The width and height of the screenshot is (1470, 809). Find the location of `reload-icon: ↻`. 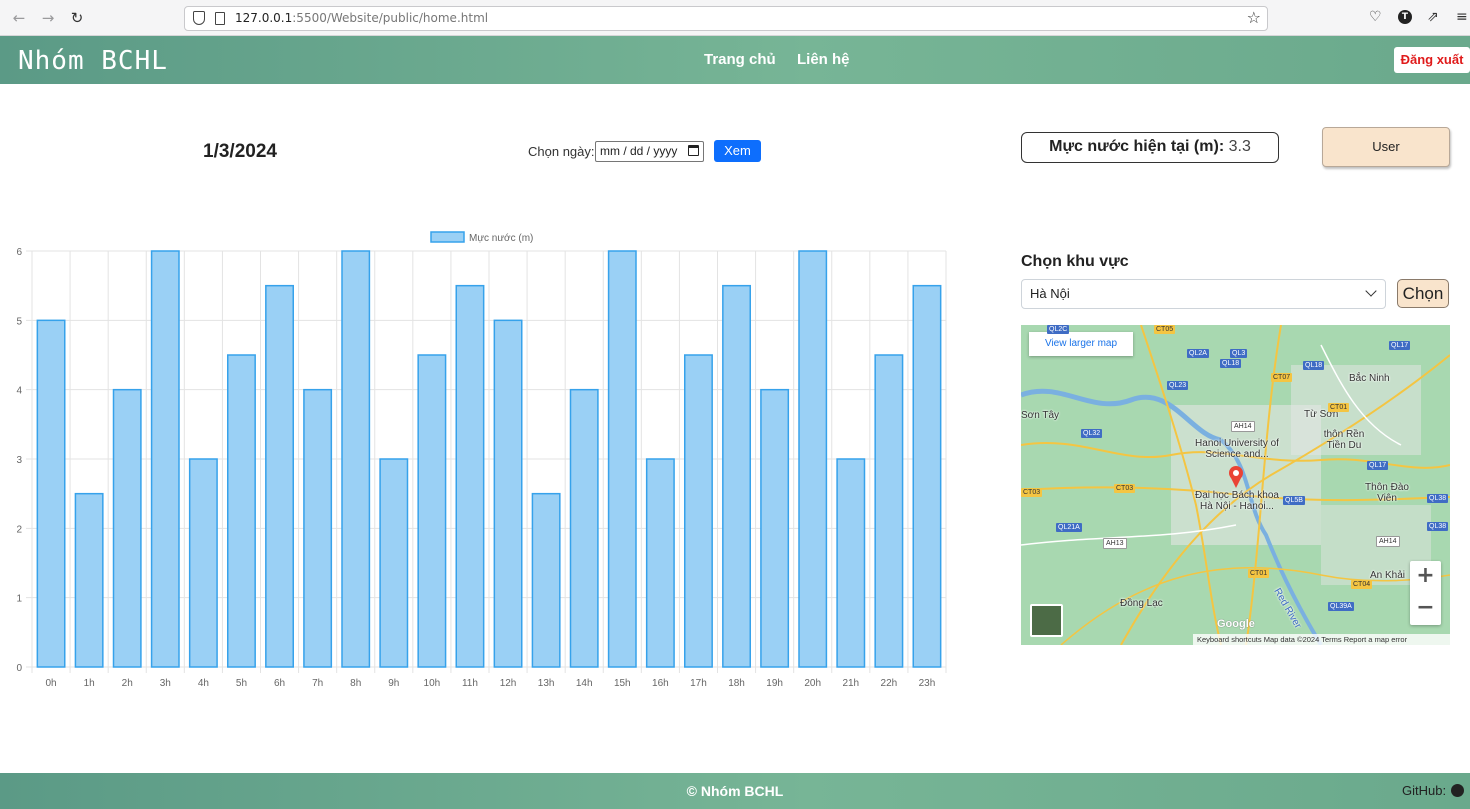

reload-icon: ↻ is located at coordinates (77, 18).